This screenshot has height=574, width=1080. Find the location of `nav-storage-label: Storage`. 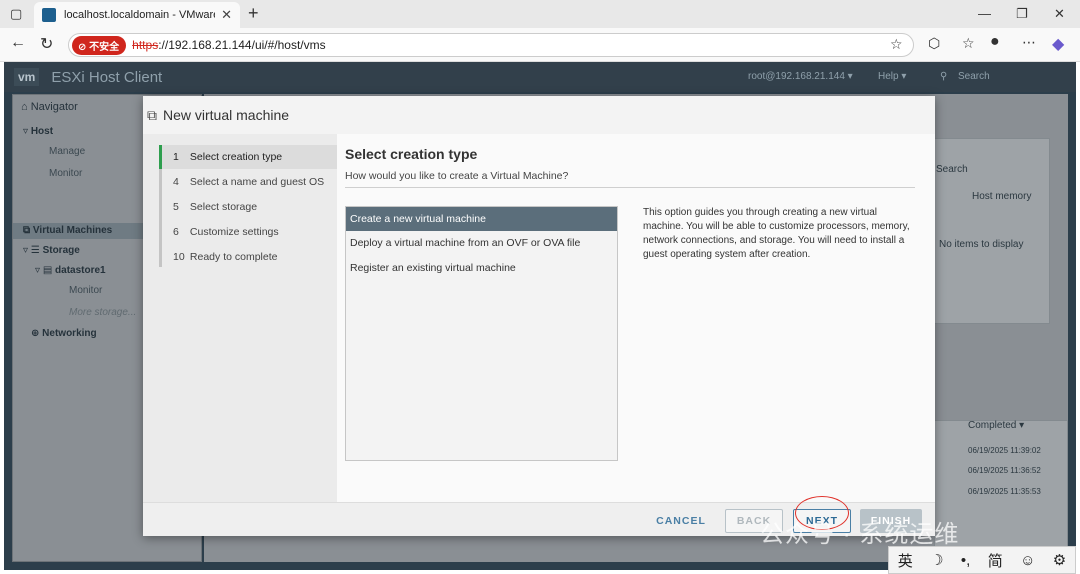

nav-storage-label: Storage is located at coordinates (61, 250).